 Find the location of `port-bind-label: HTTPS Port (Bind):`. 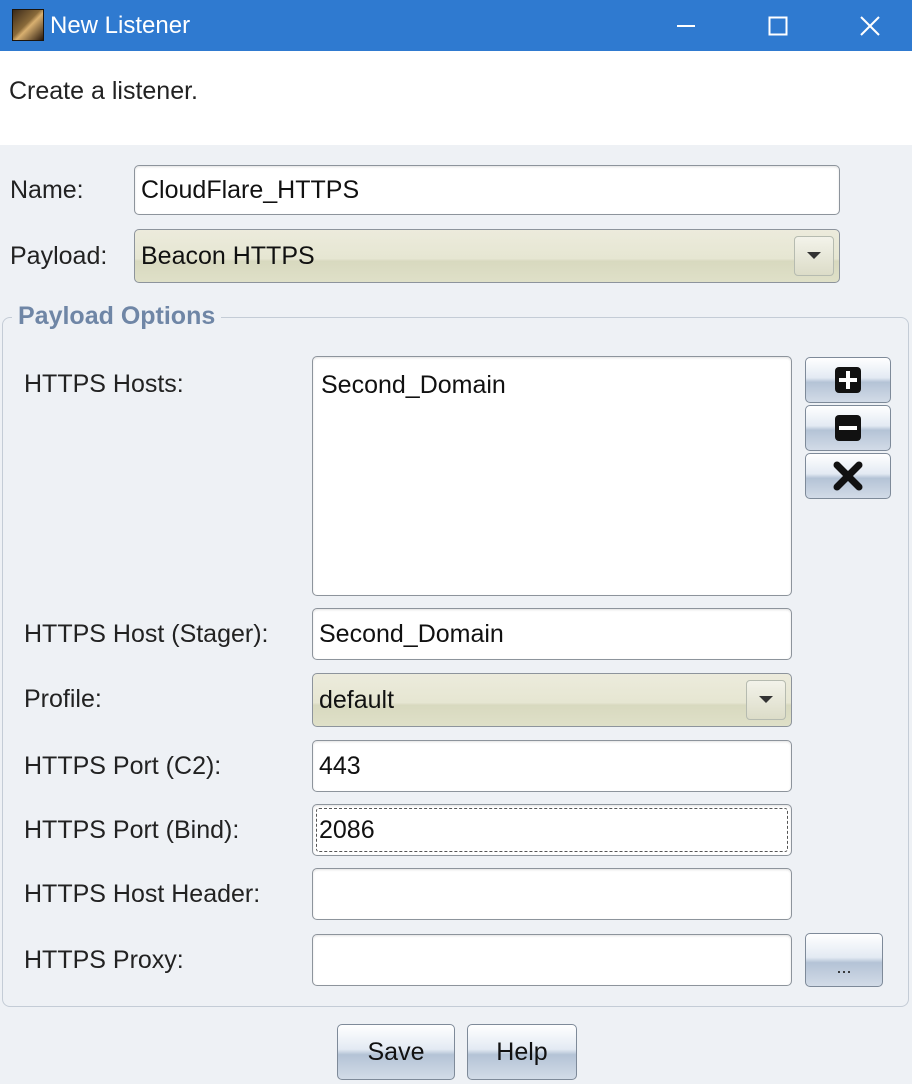

port-bind-label: HTTPS Port (Bind): is located at coordinates (132, 830).